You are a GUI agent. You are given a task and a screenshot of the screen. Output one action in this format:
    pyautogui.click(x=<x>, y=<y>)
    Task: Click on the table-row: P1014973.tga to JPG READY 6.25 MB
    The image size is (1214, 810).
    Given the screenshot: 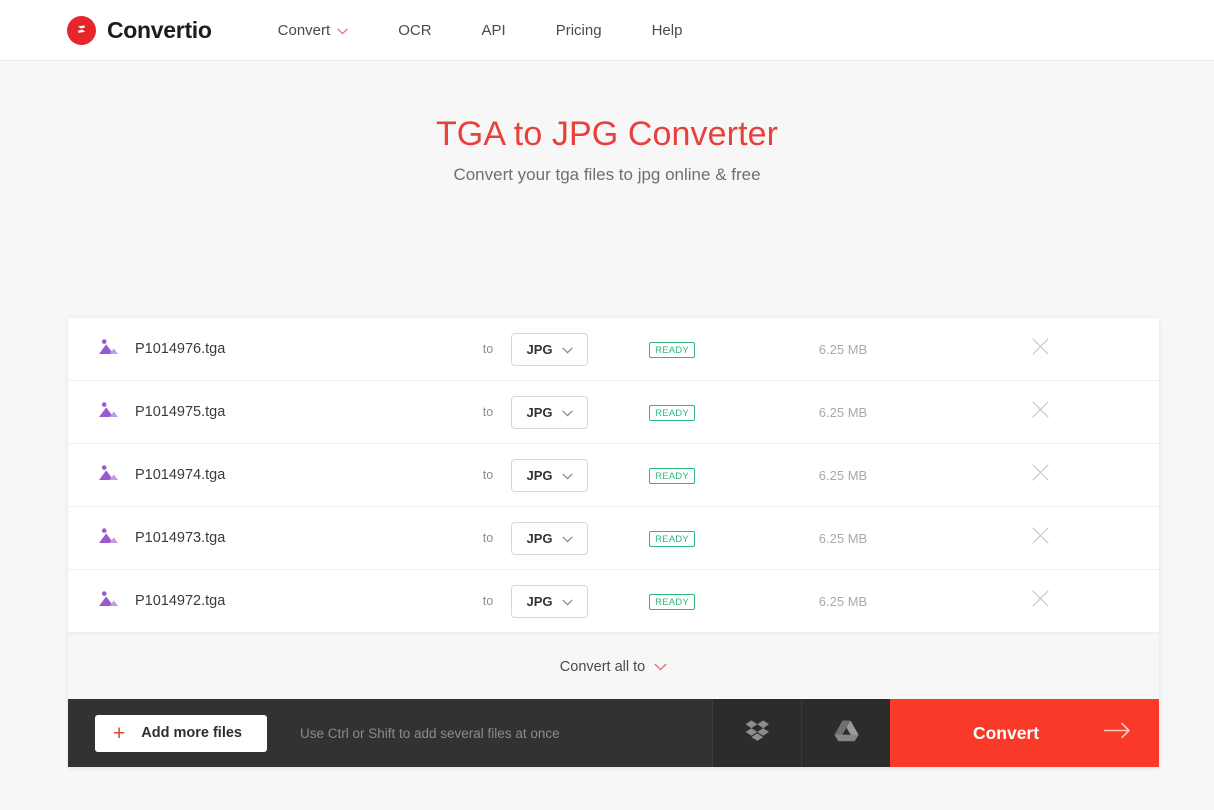 What is the action you would take?
    pyautogui.click(x=613, y=538)
    